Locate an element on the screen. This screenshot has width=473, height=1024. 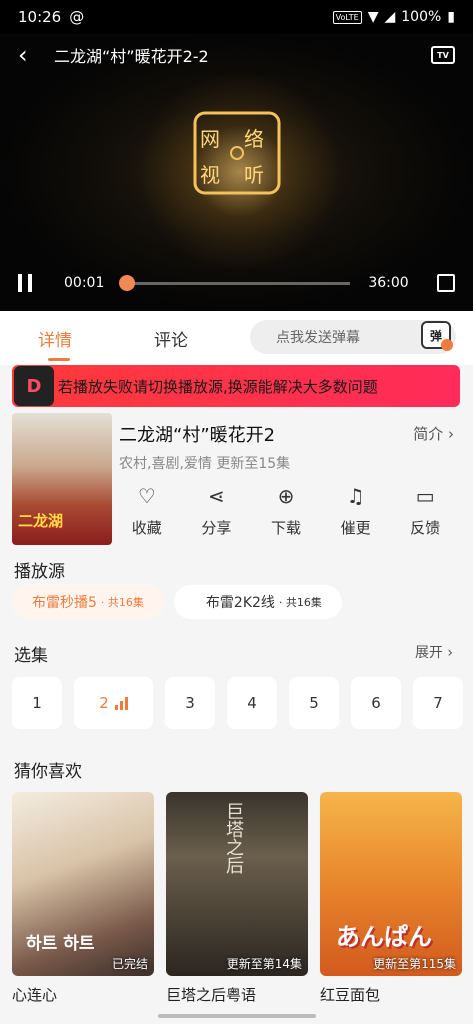
source-list: 布雷秒播5 · 共16集 布雷2K2线 · 共16集 is located at coordinates (177, 602).